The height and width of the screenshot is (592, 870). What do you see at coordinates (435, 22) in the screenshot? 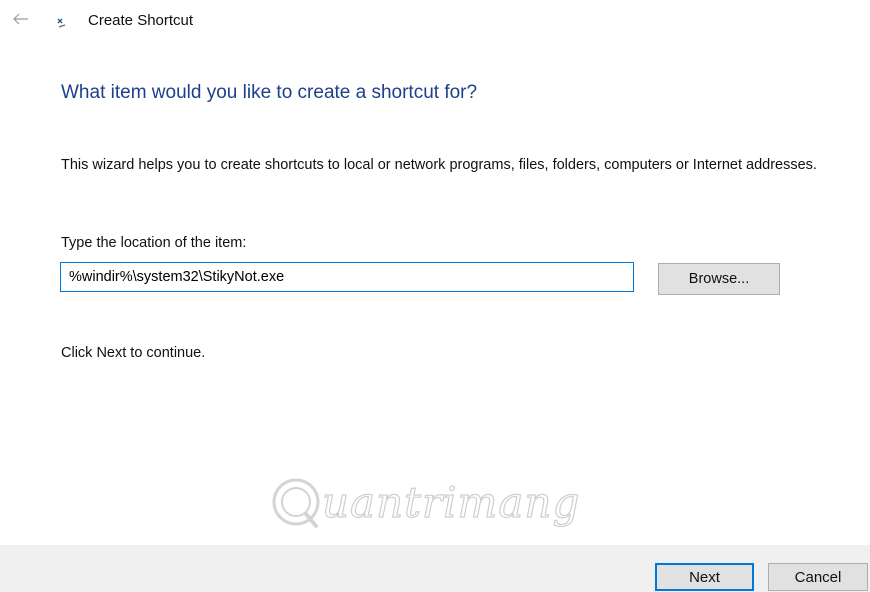
I see `title-bar: Create Shortcut` at bounding box center [435, 22].